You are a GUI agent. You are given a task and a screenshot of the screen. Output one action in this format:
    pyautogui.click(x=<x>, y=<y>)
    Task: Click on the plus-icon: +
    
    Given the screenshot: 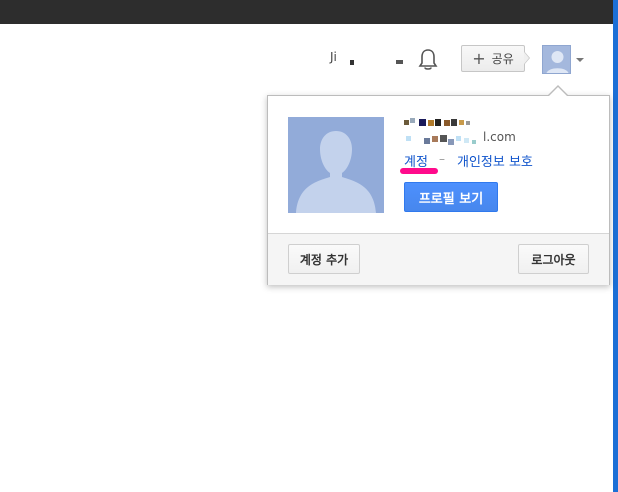 What is the action you would take?
    pyautogui.click(x=479, y=58)
    